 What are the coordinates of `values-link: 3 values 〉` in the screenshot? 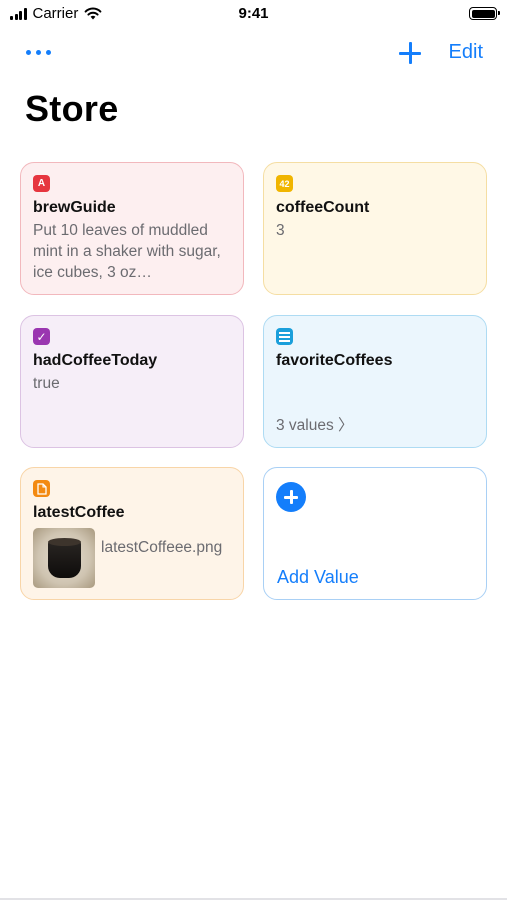 It's located at (315, 424).